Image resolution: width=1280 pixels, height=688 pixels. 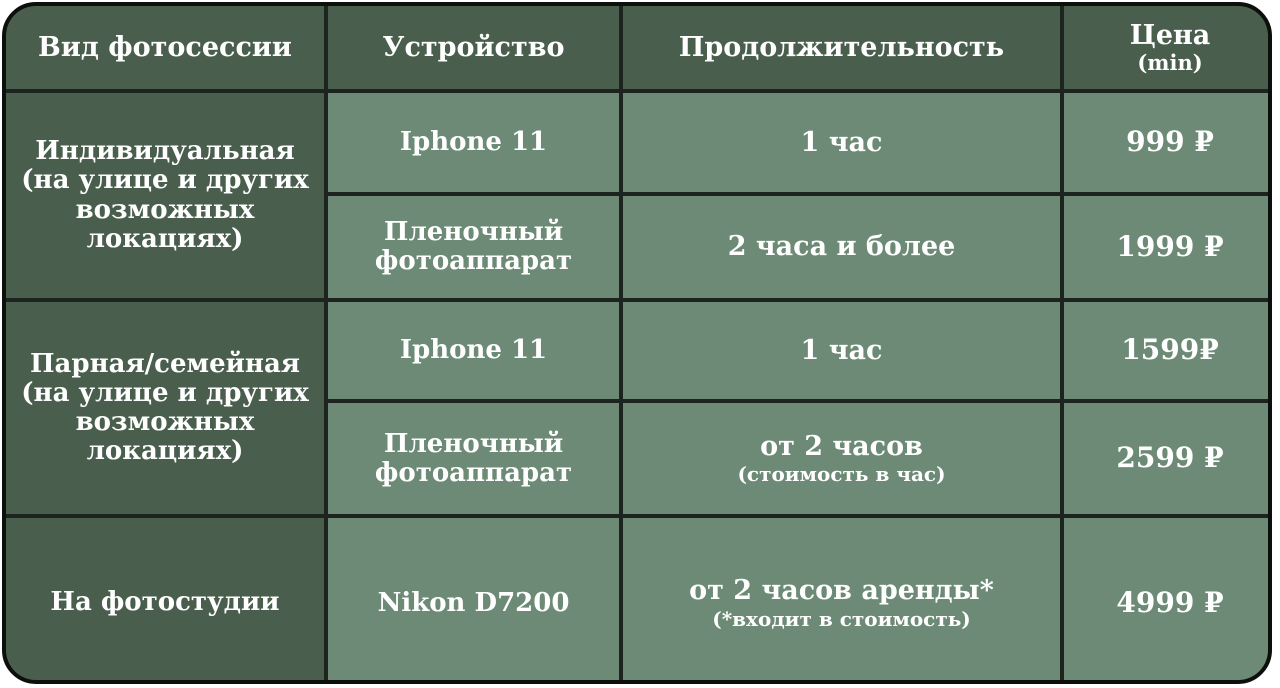 What do you see at coordinates (1170, 350) in the screenshot?
I see `price-value: 1599₽` at bounding box center [1170, 350].